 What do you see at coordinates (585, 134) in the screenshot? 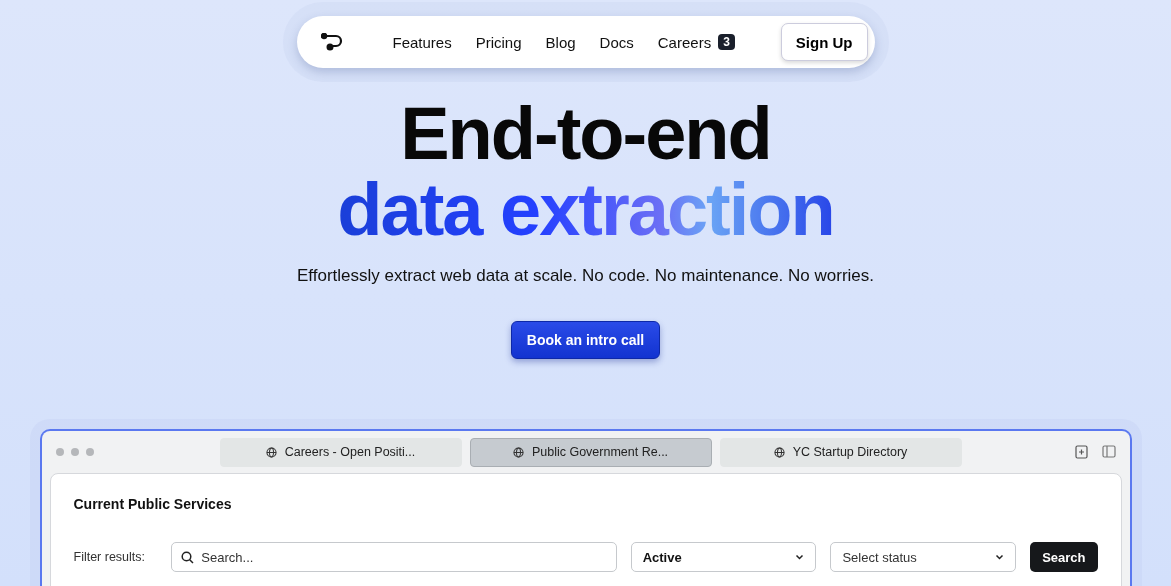
I see `hero-title: End-to-end` at bounding box center [585, 134].